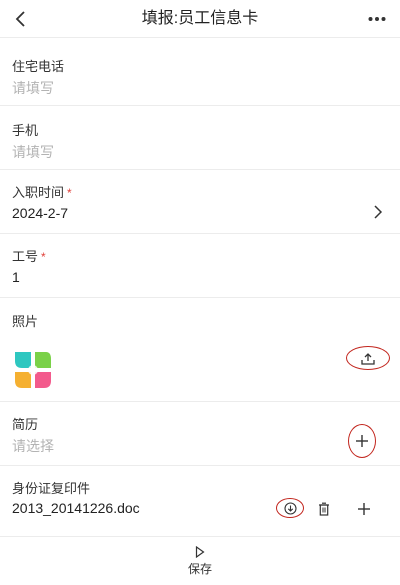 Image resolution: width=400 pixels, height=585 pixels. What do you see at coordinates (200, 202) in the screenshot?
I see `hire-date-field: 入职时间 * 2024-2-7` at bounding box center [200, 202].